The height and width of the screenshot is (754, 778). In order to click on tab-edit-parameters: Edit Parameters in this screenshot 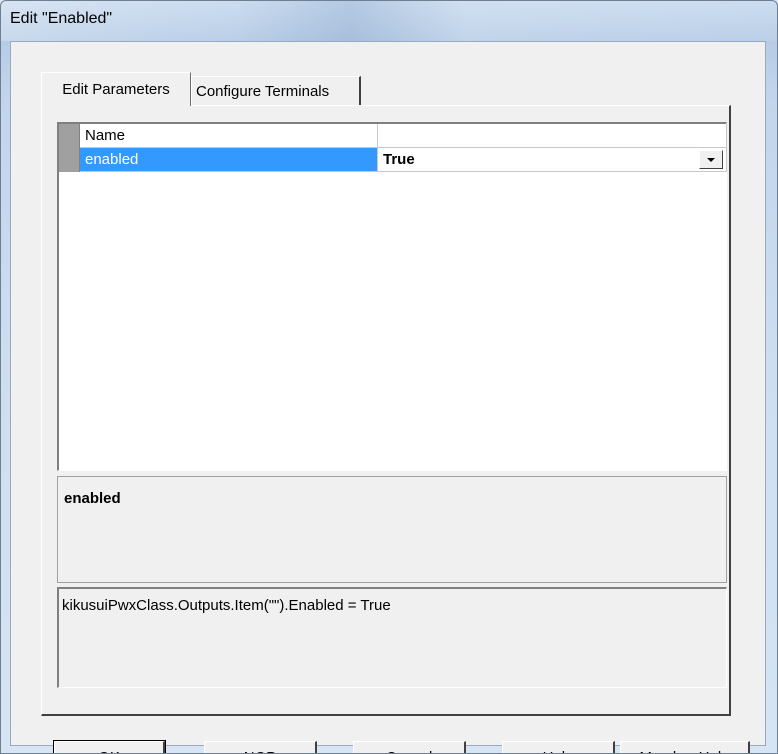, I will do `click(116, 89)`.